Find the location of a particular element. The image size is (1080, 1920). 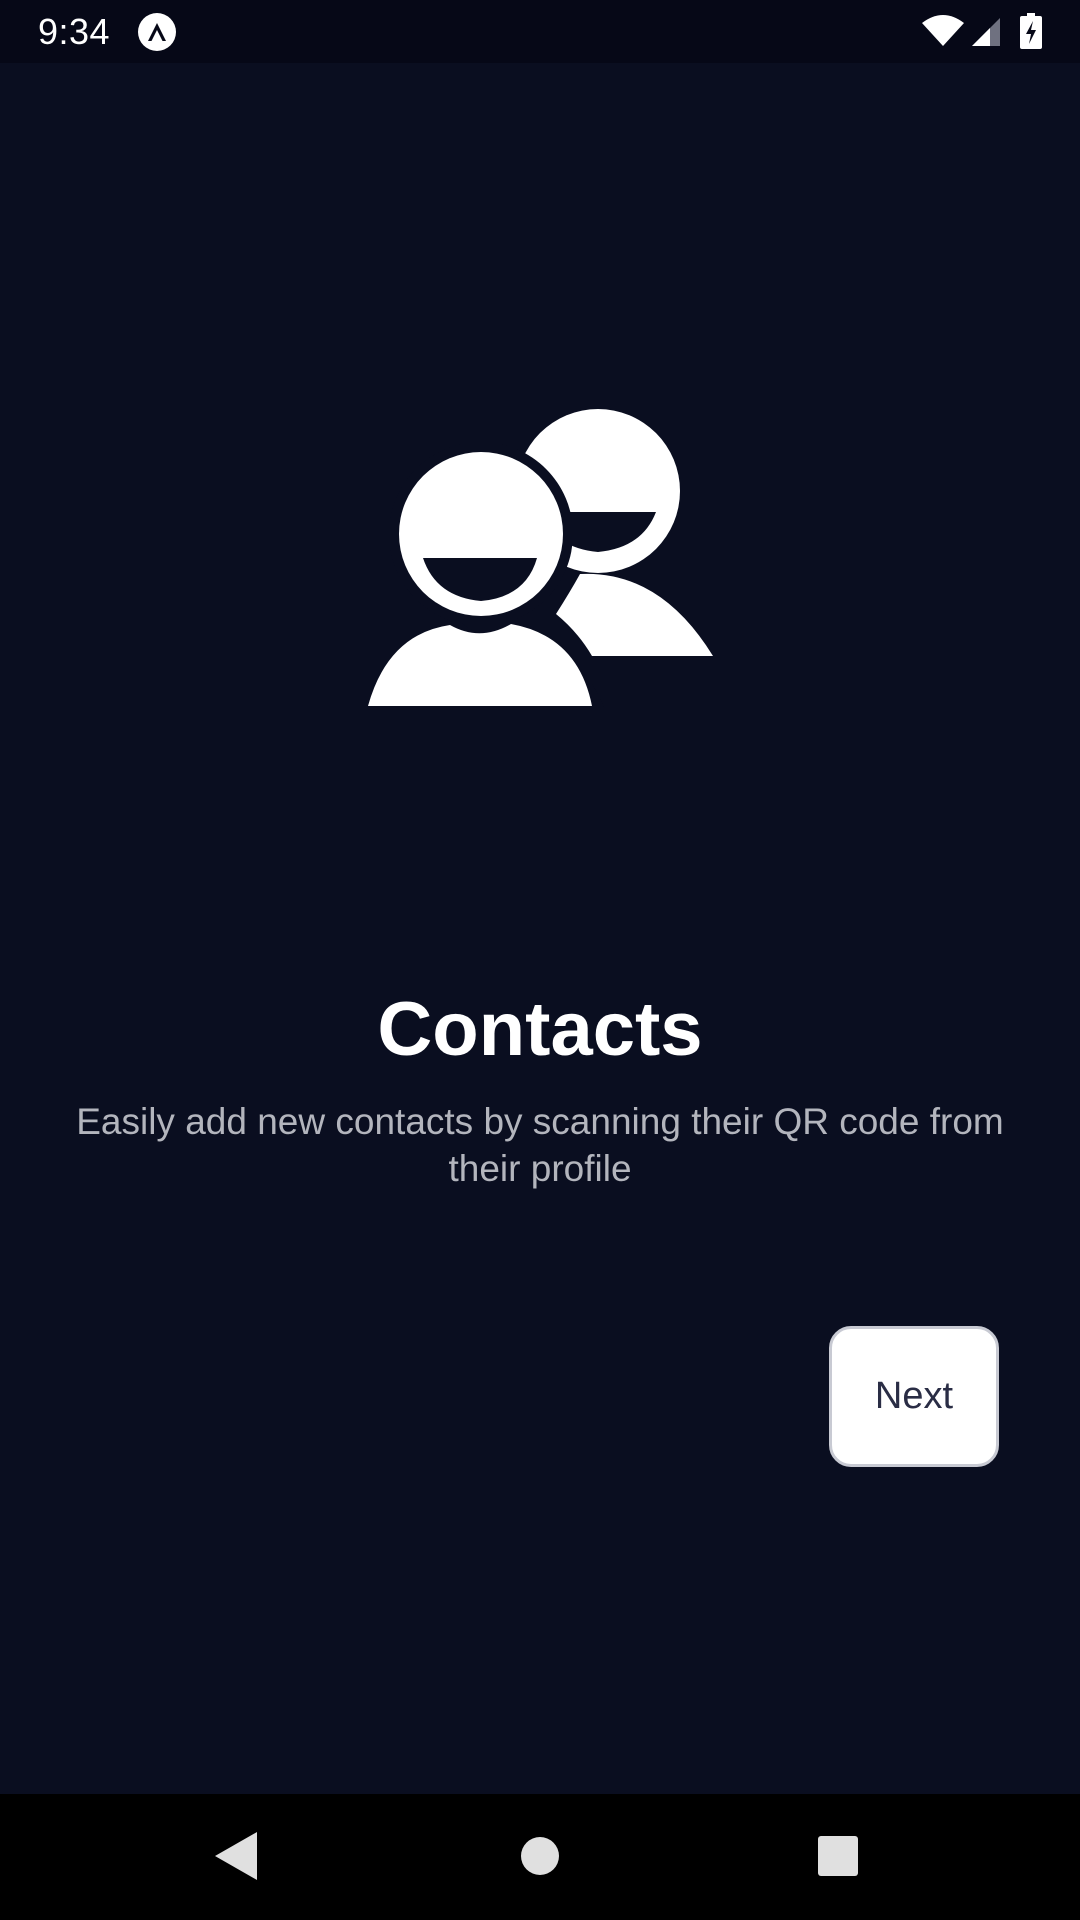

expo-app-icon is located at coordinates (157, 32).